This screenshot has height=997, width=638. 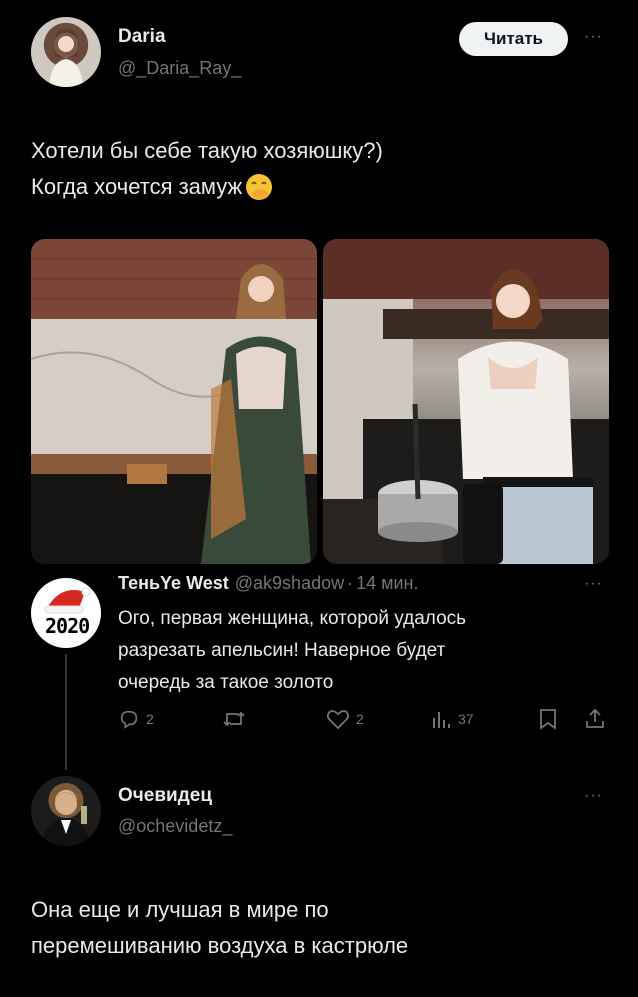 What do you see at coordinates (66, 819) in the screenshot?
I see `reply2-avatar-photo` at bounding box center [66, 819].